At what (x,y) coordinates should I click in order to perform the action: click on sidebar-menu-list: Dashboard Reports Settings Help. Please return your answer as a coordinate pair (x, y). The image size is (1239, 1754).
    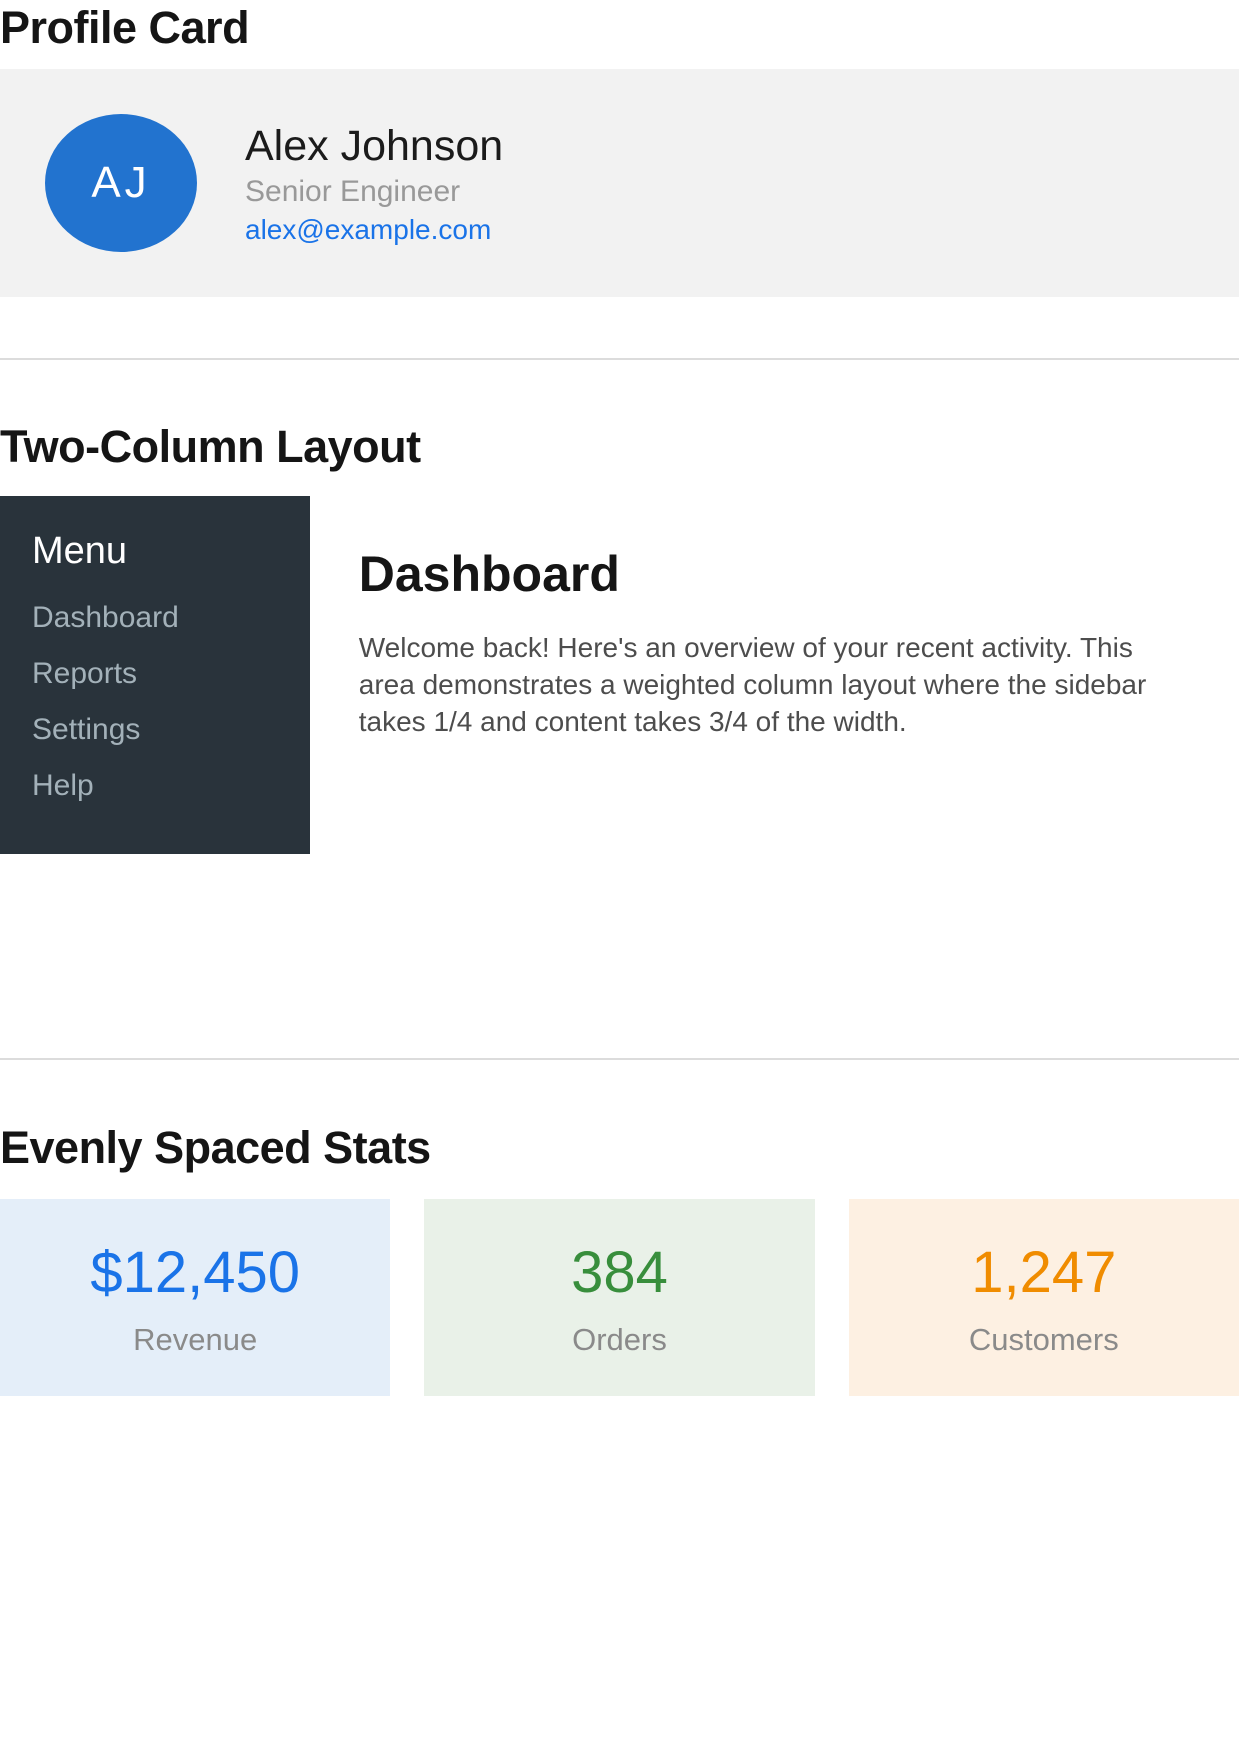
    Looking at the image, I should click on (155, 702).